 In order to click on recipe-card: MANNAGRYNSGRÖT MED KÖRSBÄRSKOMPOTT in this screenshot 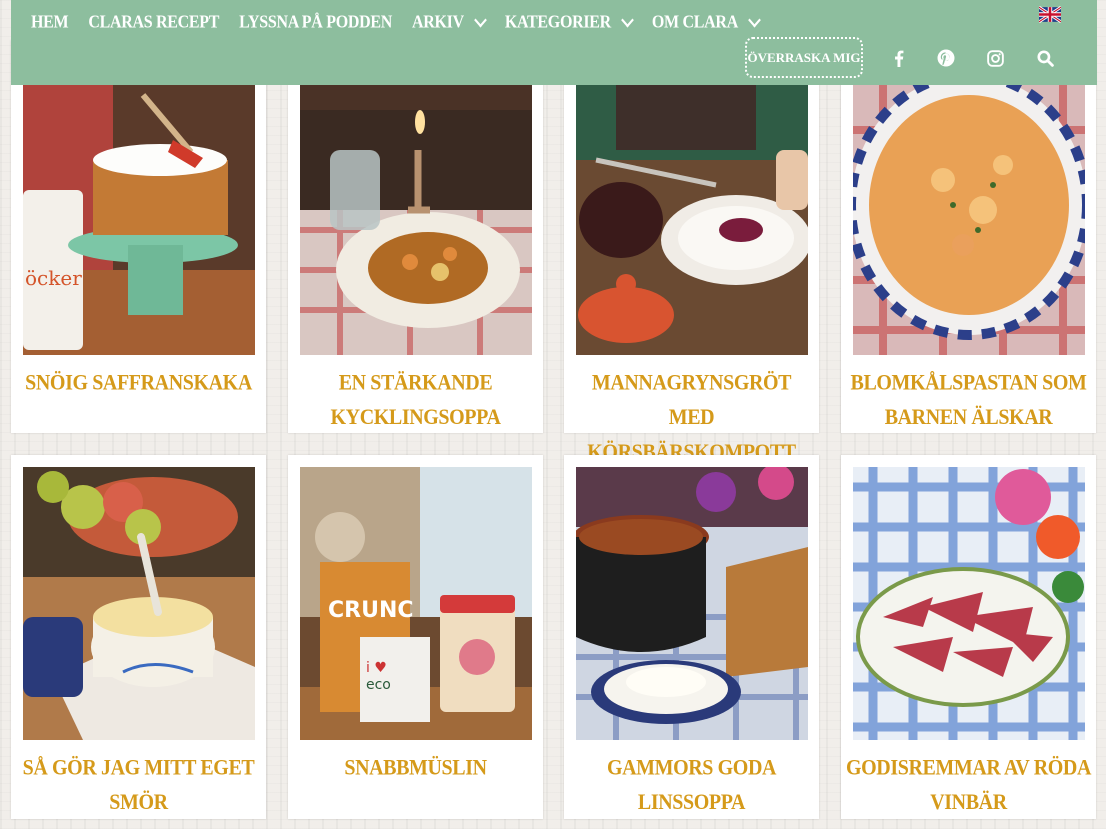, I will do `click(691, 252)`.